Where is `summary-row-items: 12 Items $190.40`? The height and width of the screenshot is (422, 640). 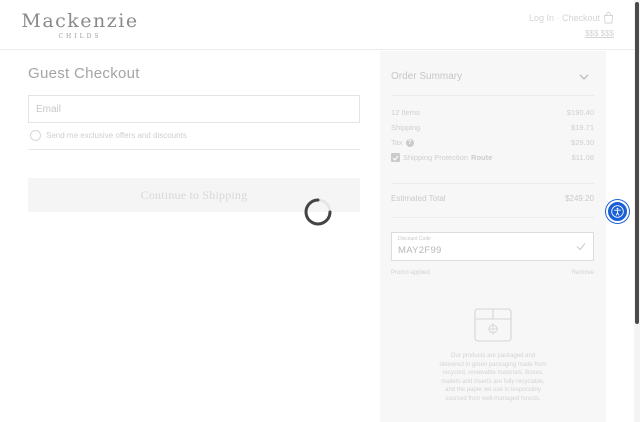
summary-row-items: 12 Items $190.40 is located at coordinates (492, 112).